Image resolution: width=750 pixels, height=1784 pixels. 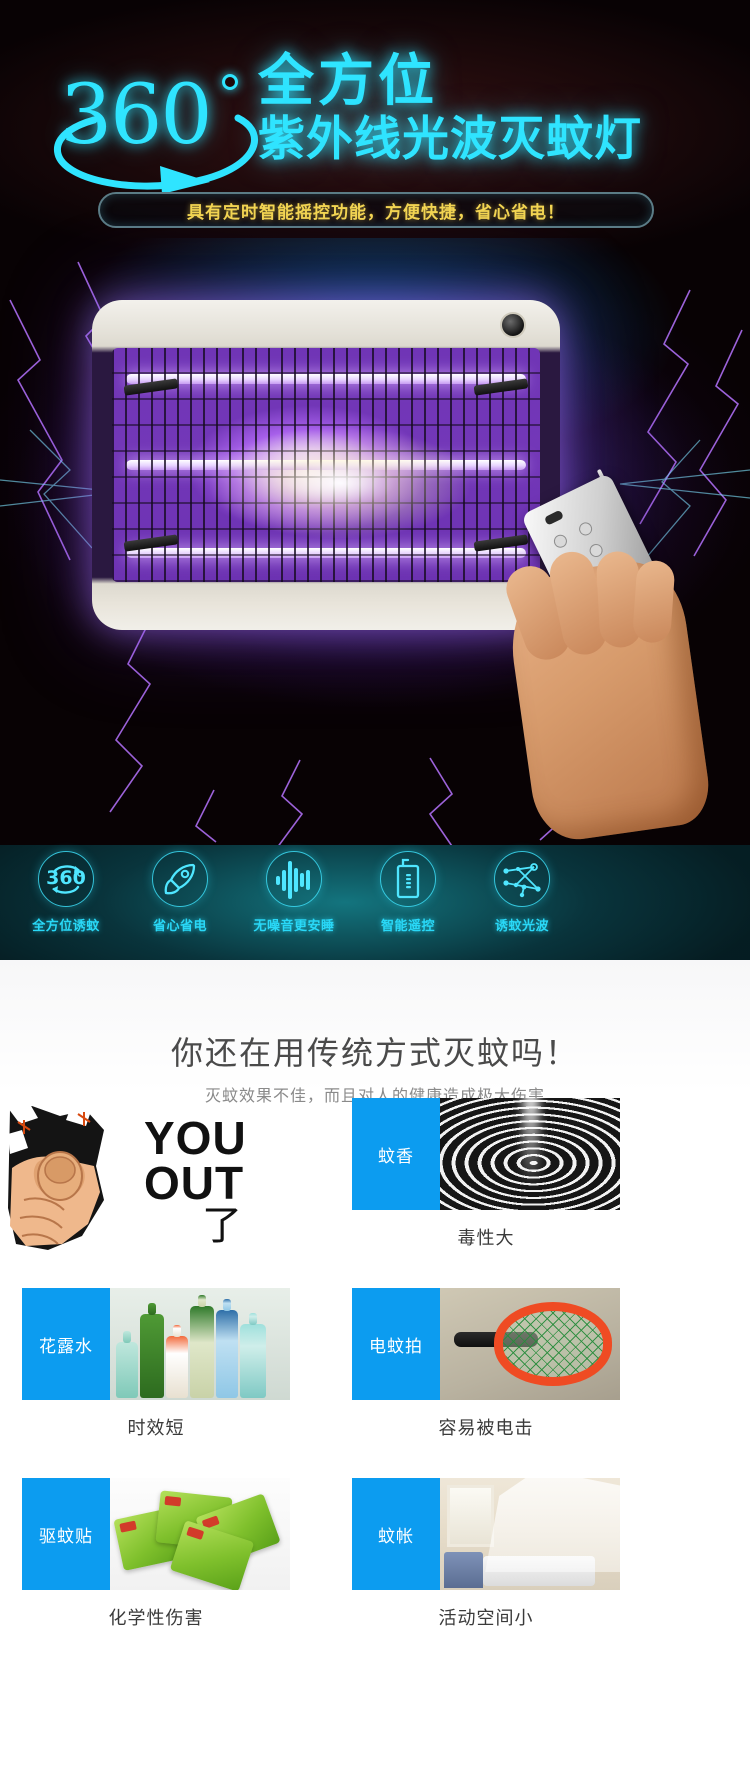 What do you see at coordinates (396, 1534) in the screenshot?
I see `card-tag-4: 蚊帐` at bounding box center [396, 1534].